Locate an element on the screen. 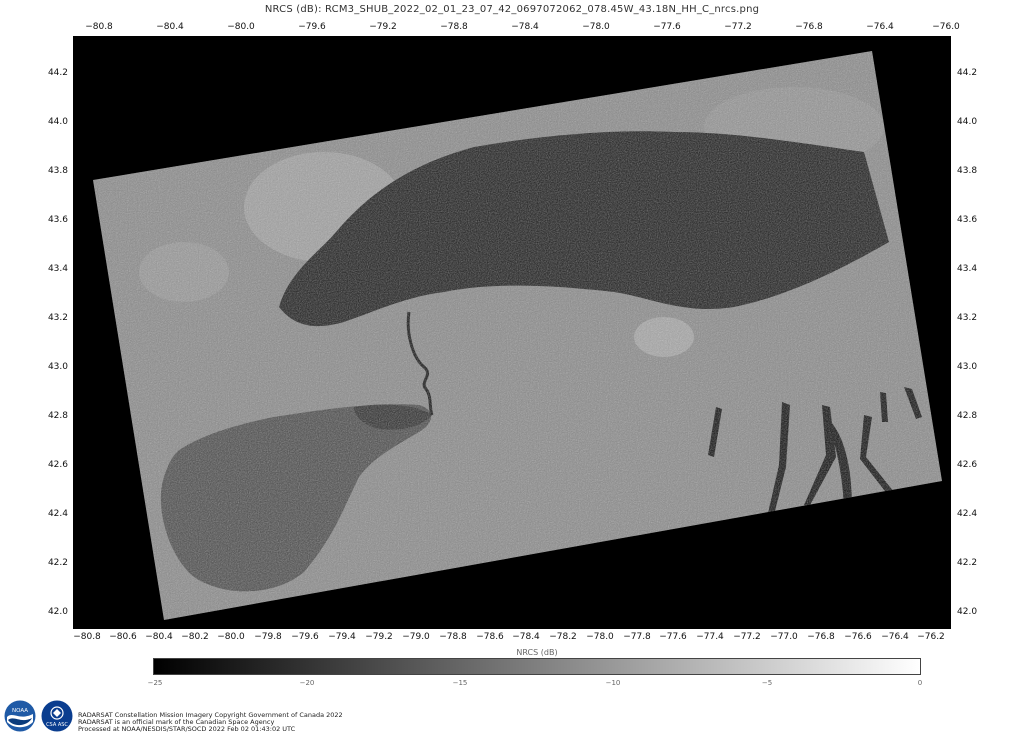 Image resolution: width=1024 pixels, height=737 pixels. lat-tick-right: 42.6 is located at coordinates (967, 465).